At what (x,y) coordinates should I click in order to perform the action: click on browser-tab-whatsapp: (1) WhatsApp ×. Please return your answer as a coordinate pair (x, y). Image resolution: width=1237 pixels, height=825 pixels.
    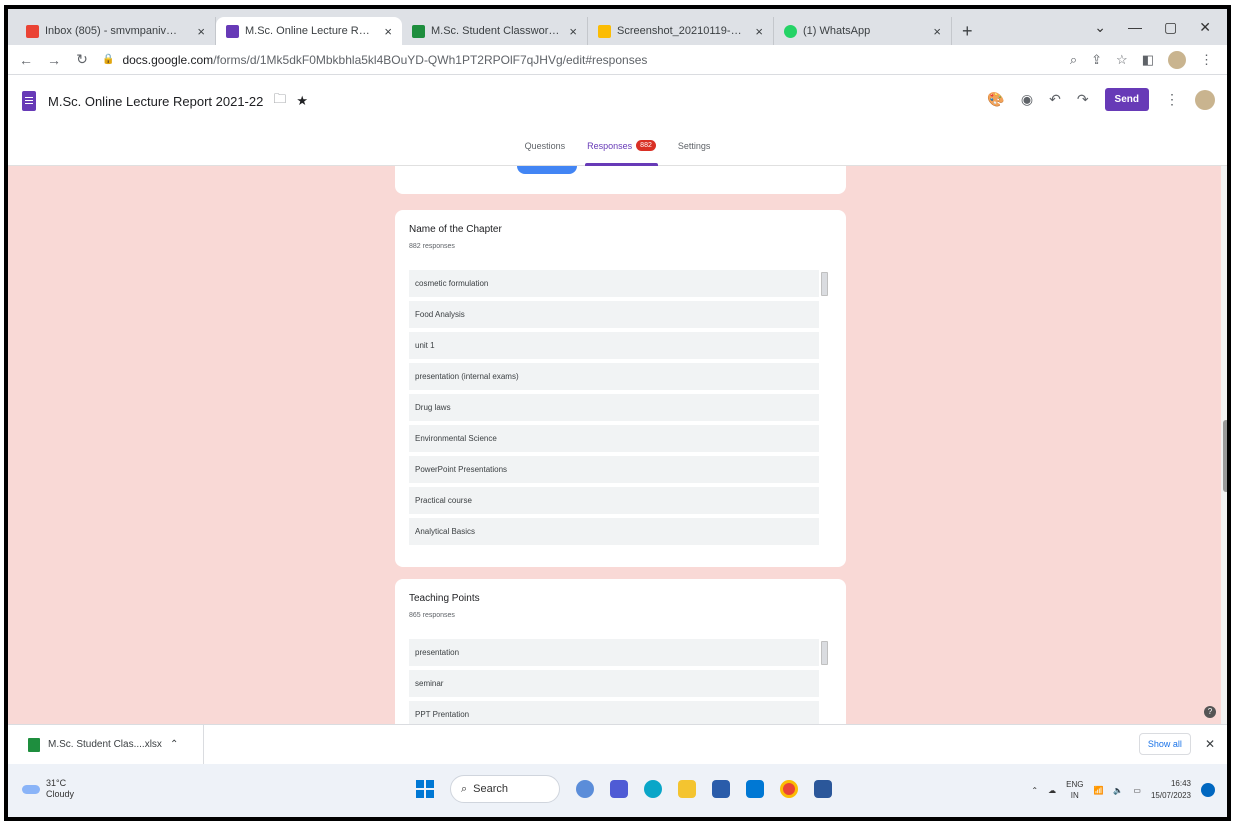
    Looking at the image, I should click on (863, 31).